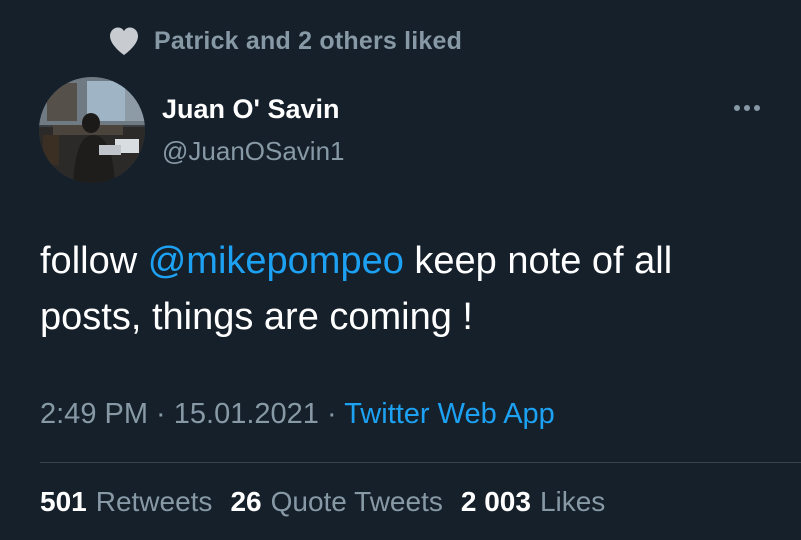  I want to click on tweet-text-before: follow, so click(94, 261).